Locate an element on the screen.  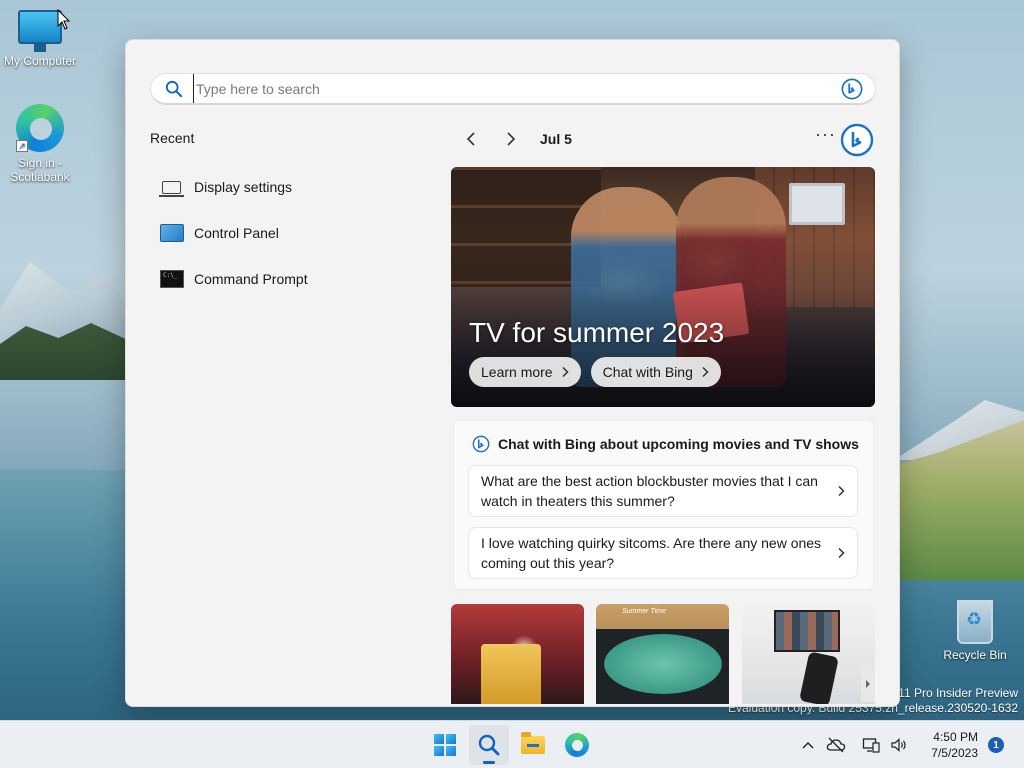
mouse-cursor-icon is located at coordinates (64, 19).